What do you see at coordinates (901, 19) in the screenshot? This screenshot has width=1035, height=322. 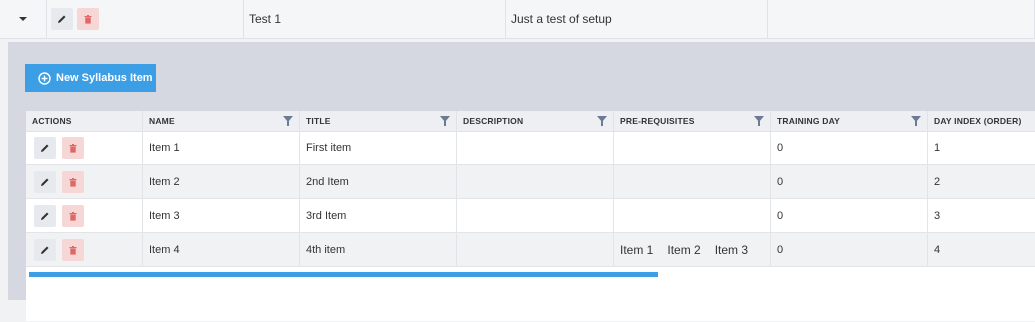 I see `parent-empty-cell` at bounding box center [901, 19].